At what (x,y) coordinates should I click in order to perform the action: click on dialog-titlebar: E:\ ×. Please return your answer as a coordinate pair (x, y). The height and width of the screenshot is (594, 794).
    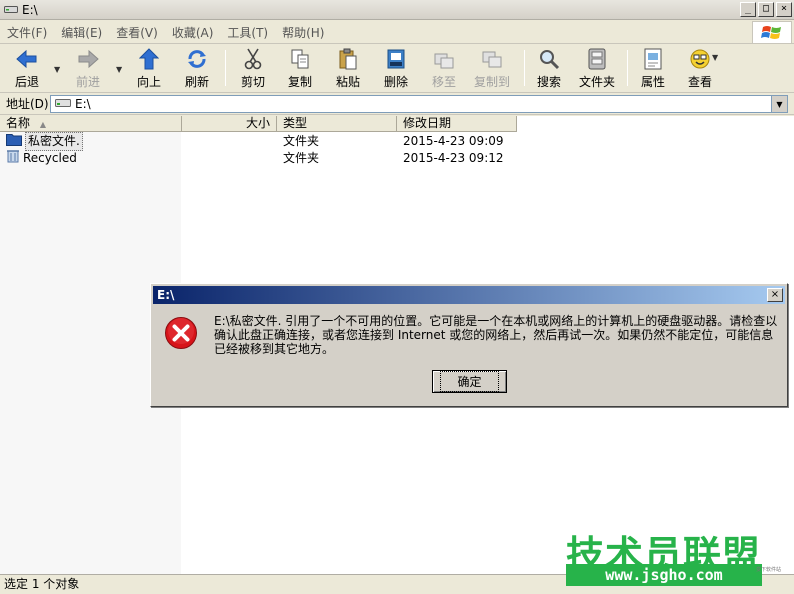
    Looking at the image, I should click on (469, 295).